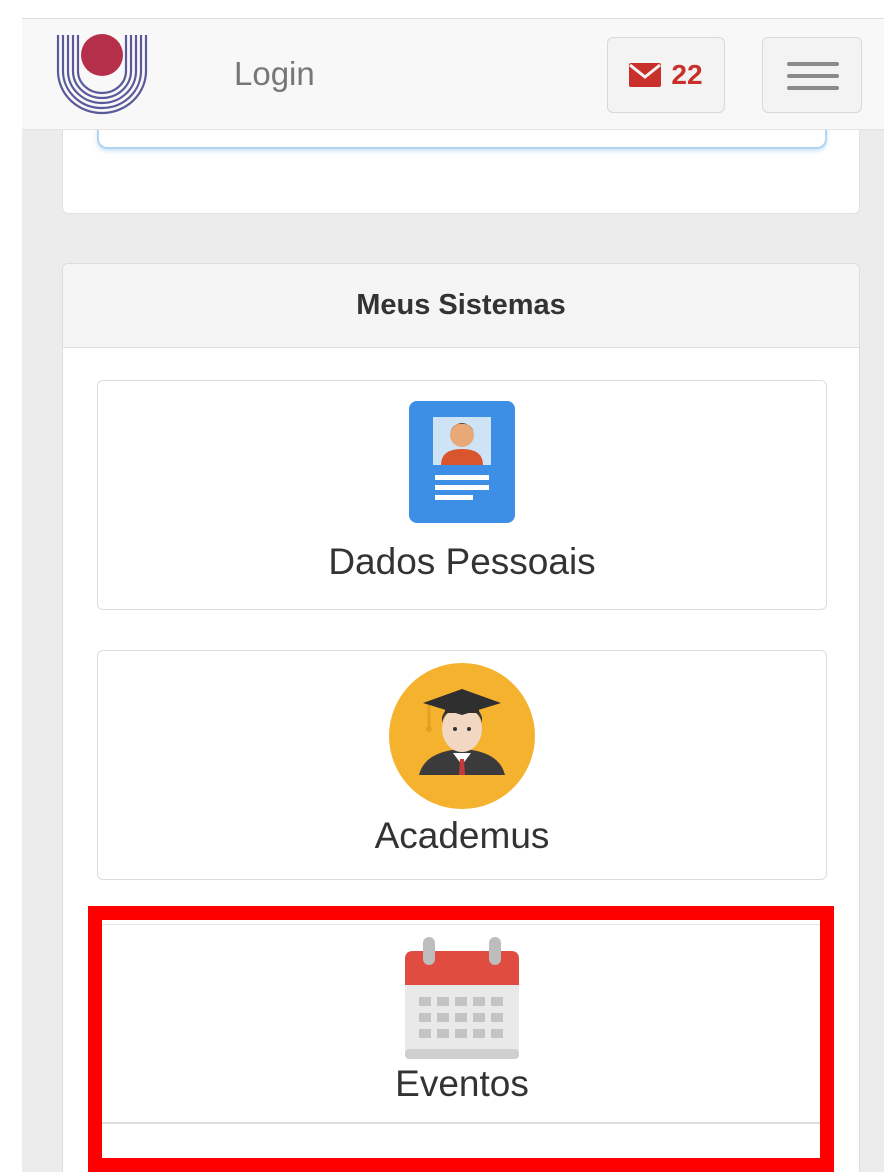  I want to click on system-label: Eventos, so click(462, 1083).